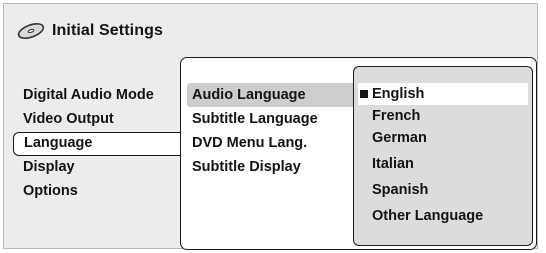  What do you see at coordinates (271, 143) in the screenshot?
I see `submenu-item-dvd-menu-lang: DVD Menu Lang.` at bounding box center [271, 143].